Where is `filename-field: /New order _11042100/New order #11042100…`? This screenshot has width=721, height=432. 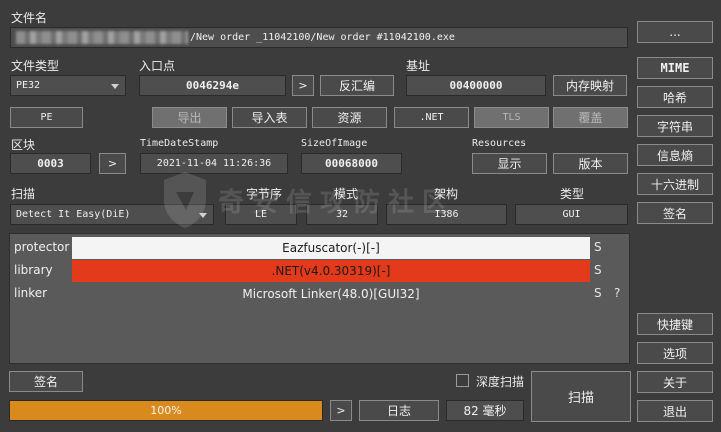
filename-field: /New order _11042100/New order #11042100… is located at coordinates (319, 37).